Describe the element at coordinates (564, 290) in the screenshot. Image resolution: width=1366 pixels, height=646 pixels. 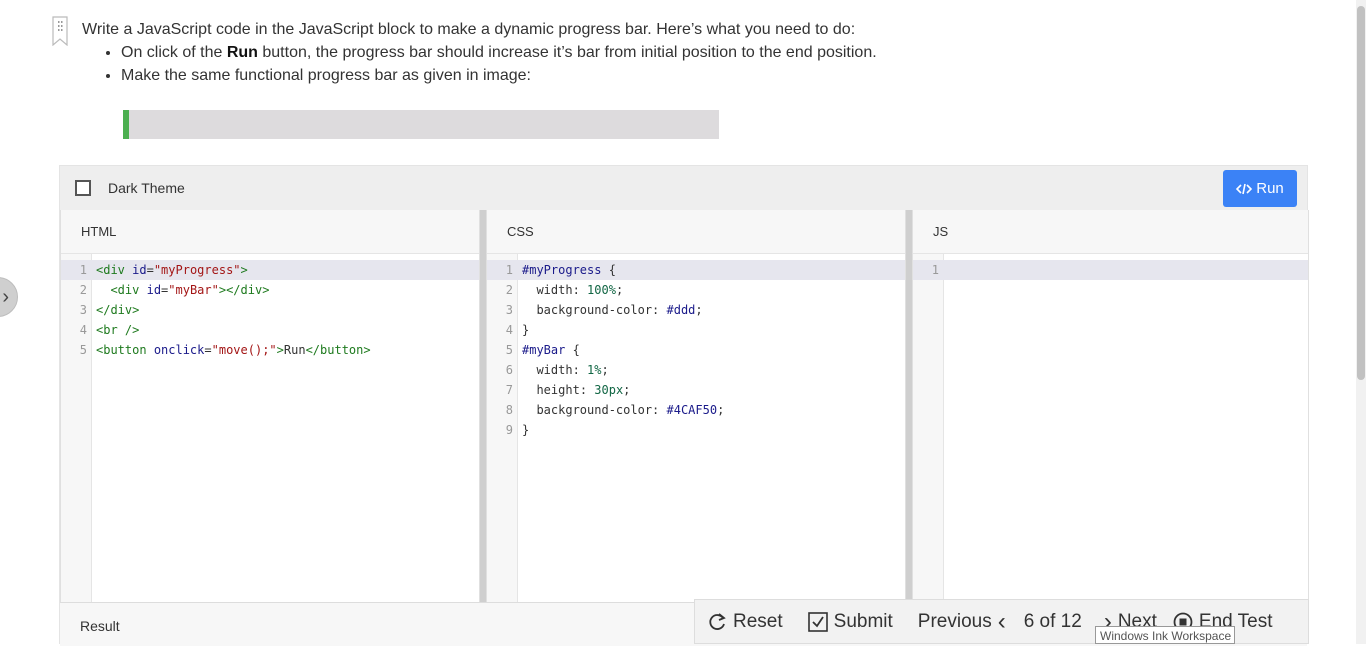
I see `code-line: 2 width: 100%;` at that location.